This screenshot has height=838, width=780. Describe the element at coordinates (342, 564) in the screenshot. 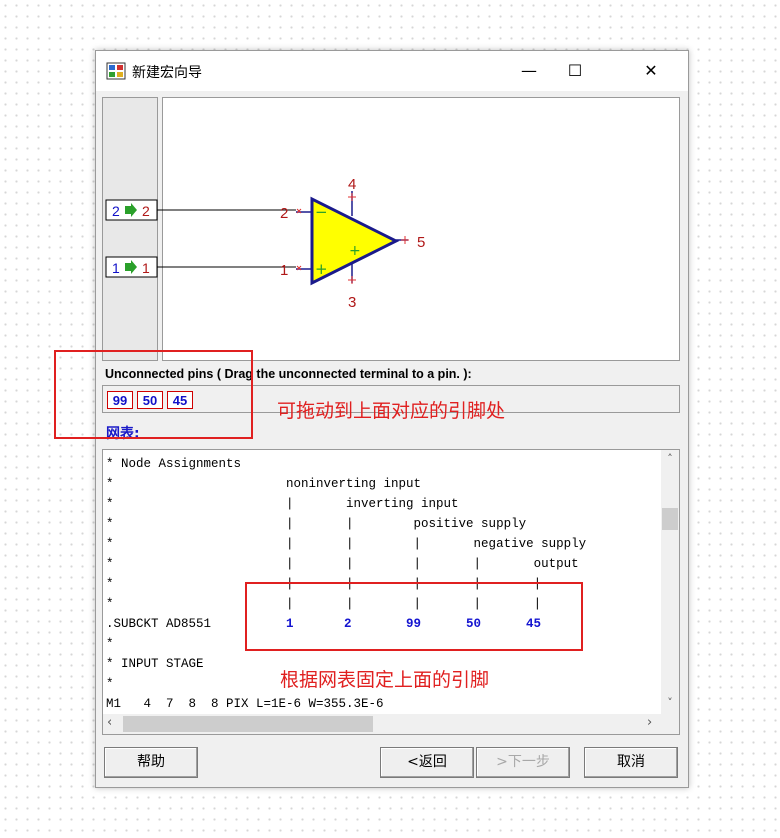

I see `netlist-line: * | | | | output` at that location.